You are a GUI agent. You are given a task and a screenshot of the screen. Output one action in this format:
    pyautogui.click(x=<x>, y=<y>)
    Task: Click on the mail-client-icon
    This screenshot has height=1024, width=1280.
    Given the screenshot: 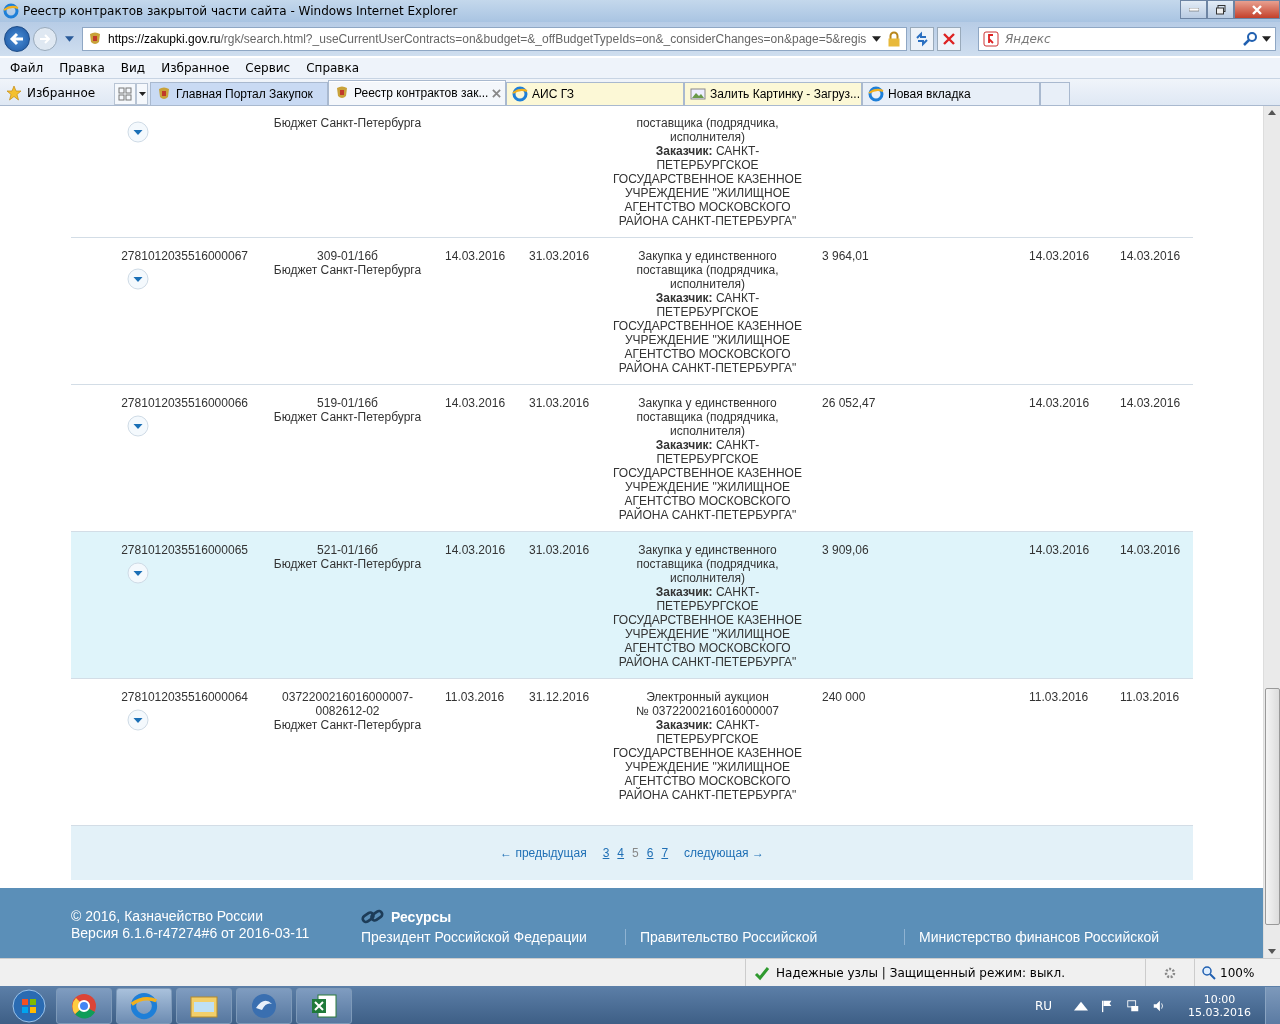 What is the action you would take?
    pyautogui.click(x=264, y=1005)
    